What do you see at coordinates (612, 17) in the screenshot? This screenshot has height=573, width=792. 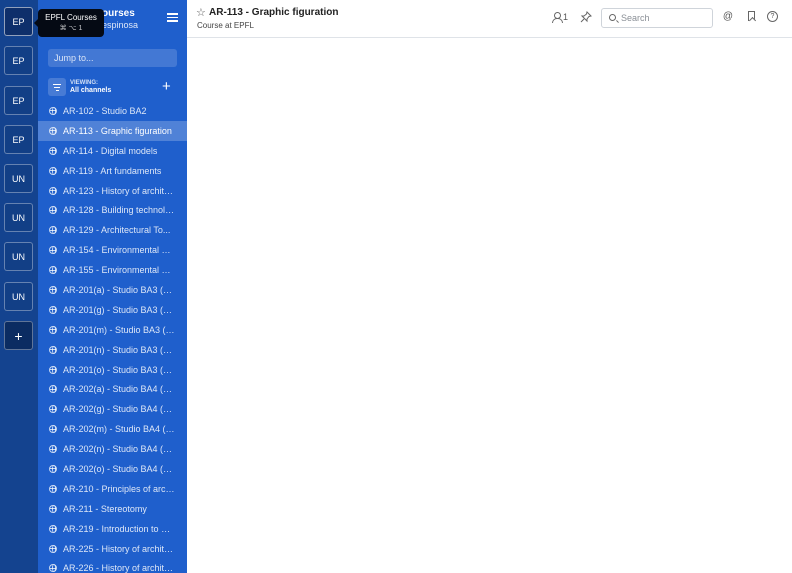 I see `search-icon` at bounding box center [612, 17].